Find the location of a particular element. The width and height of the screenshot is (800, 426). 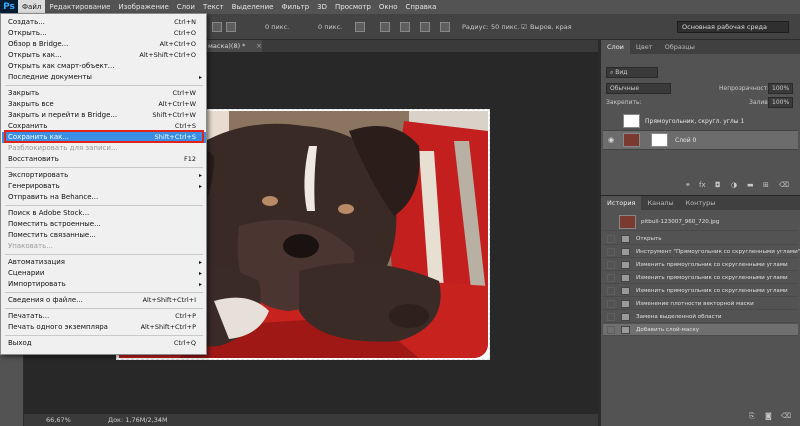

menu-item: Закрыть Ctrl+W is located at coordinates (104, 93).